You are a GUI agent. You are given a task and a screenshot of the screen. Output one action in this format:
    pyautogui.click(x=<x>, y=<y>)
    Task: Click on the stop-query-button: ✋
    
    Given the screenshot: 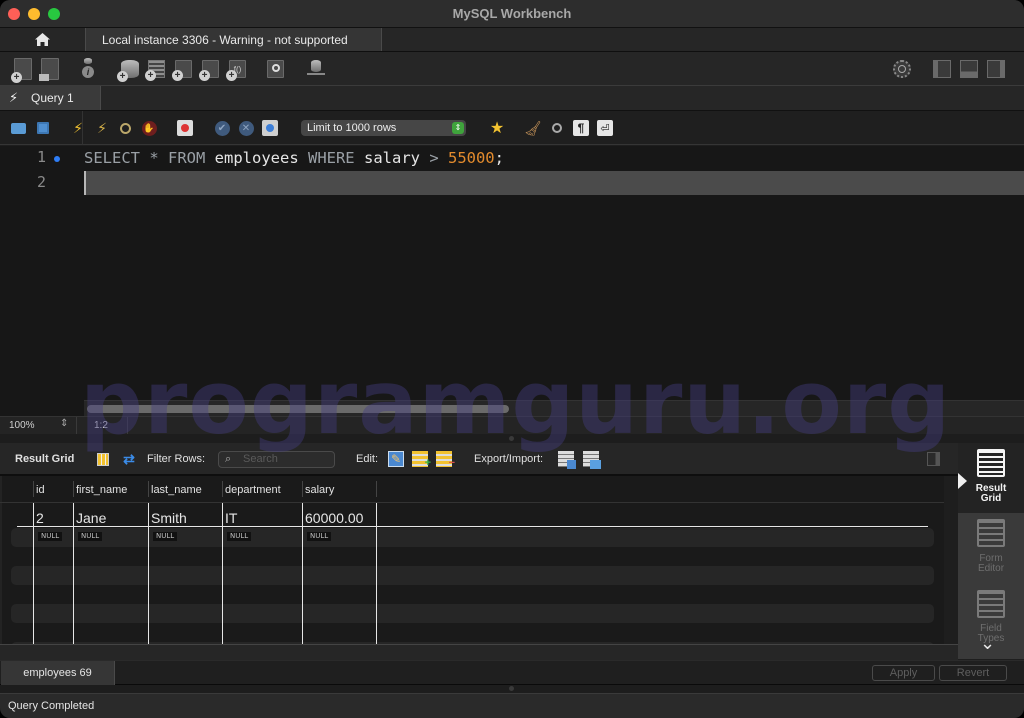 What is the action you would take?
    pyautogui.click(x=149, y=128)
    